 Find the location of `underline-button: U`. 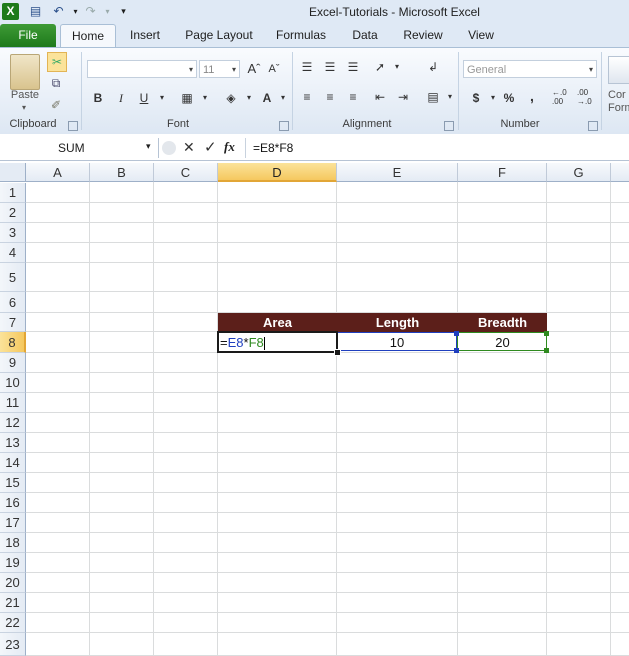

underline-button: U is located at coordinates (144, 98).